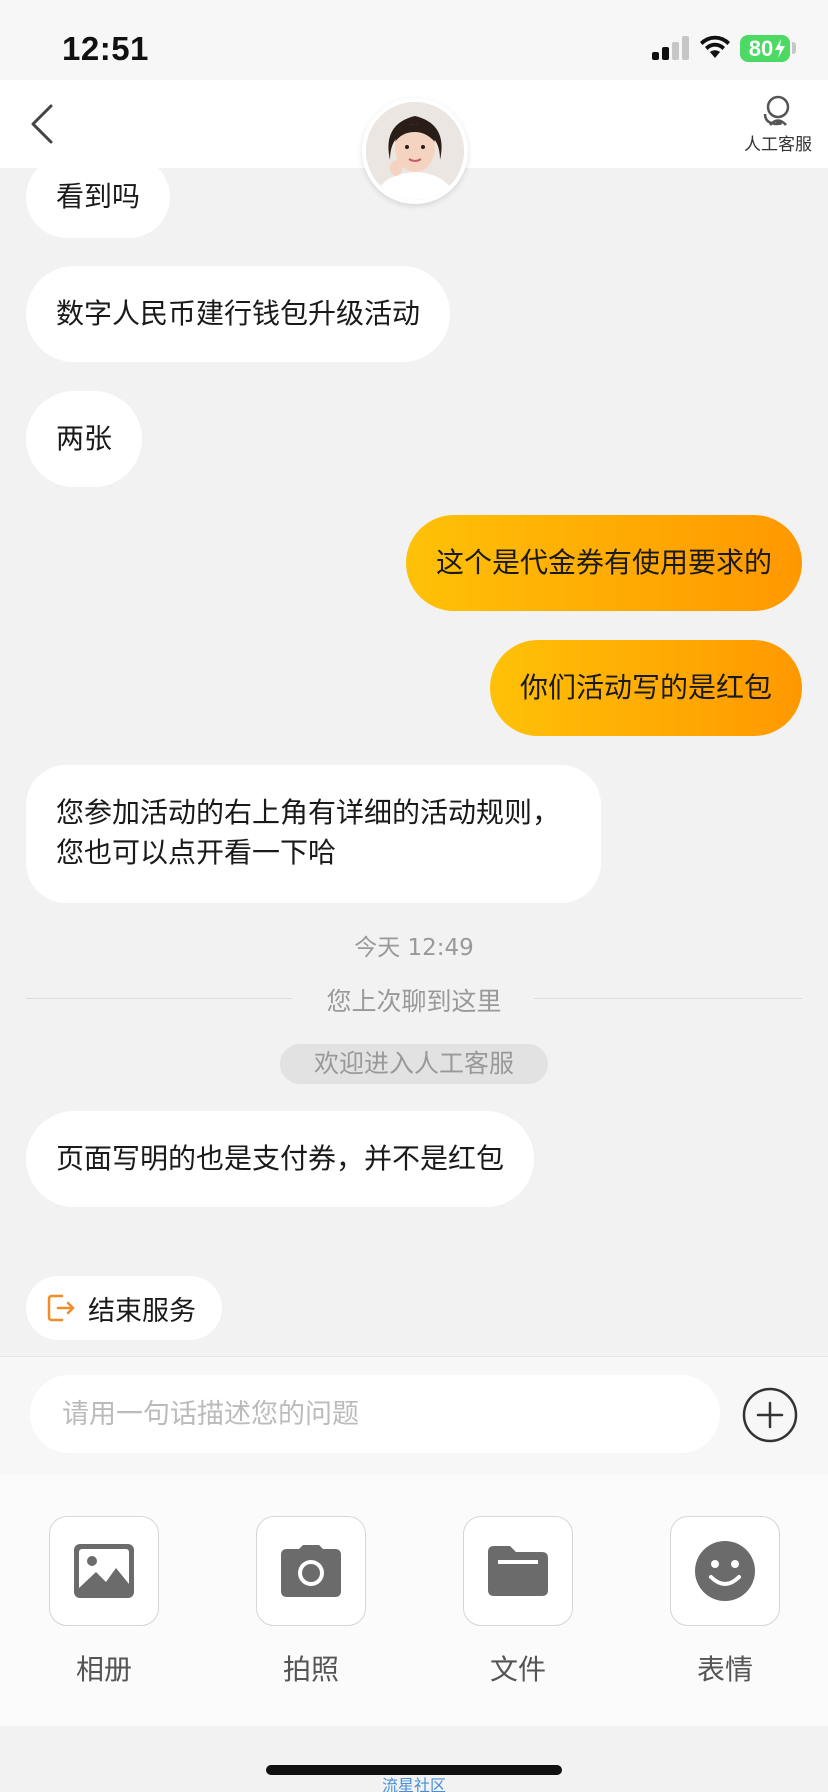 This screenshot has height=1792, width=828. I want to click on emoji-tile, so click(725, 1571).